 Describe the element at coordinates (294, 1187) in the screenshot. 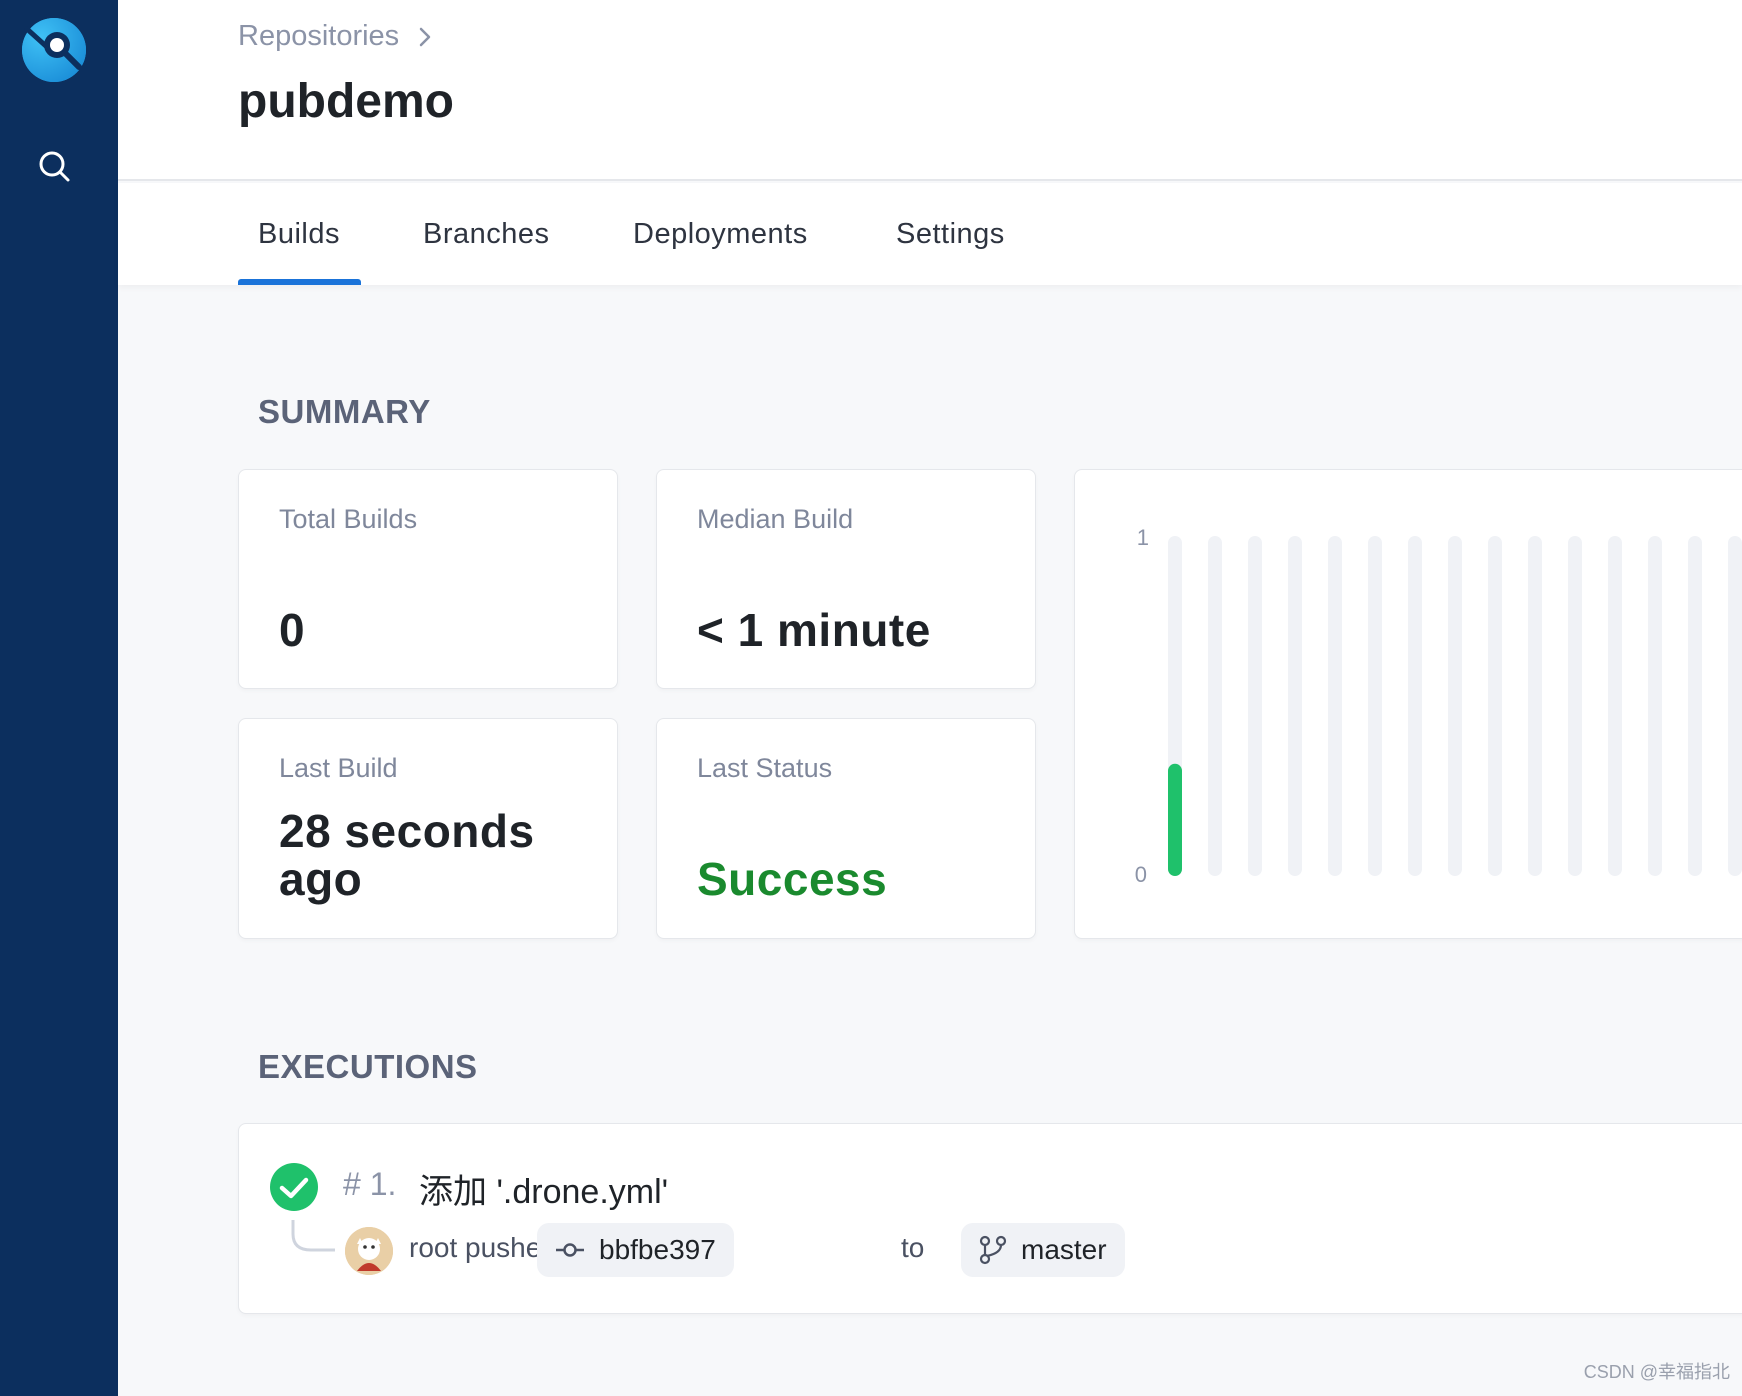

I see `success-check-icon` at that location.